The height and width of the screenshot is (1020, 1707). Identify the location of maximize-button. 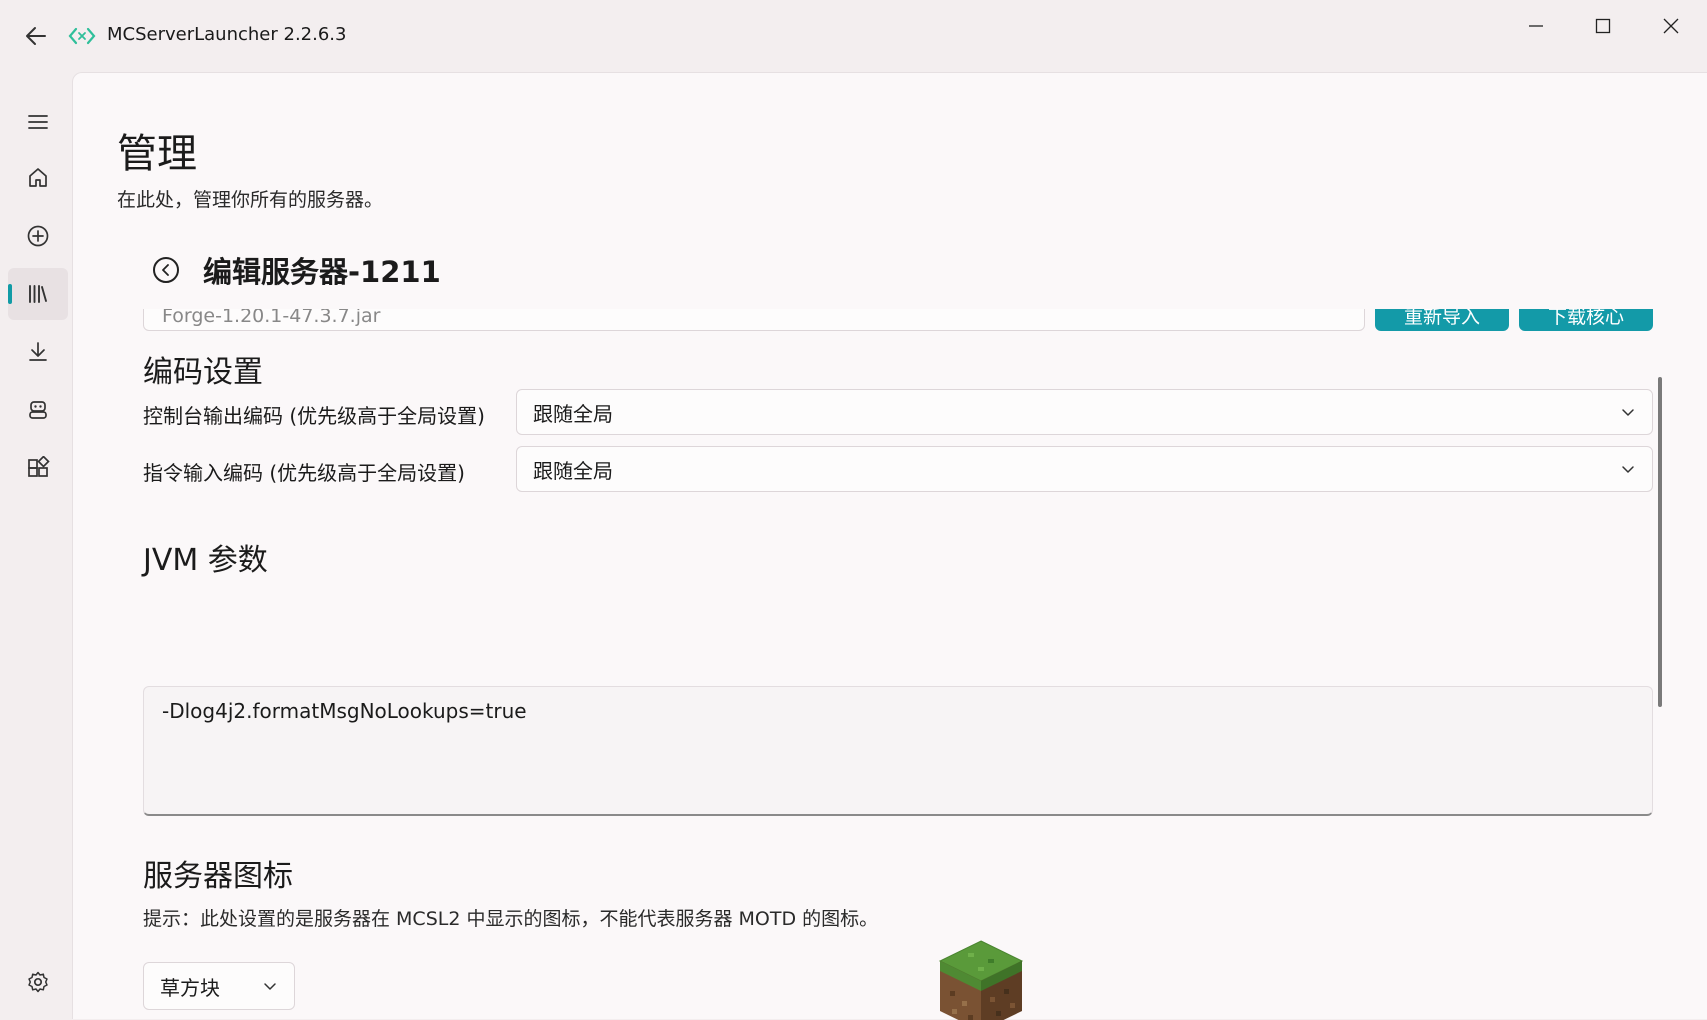
(1603, 26).